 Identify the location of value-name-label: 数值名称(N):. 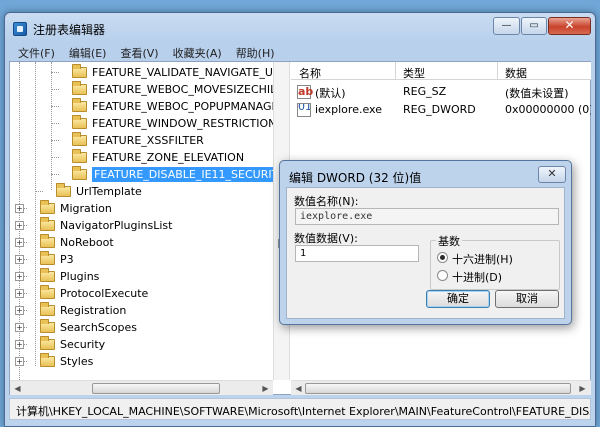
(326, 201).